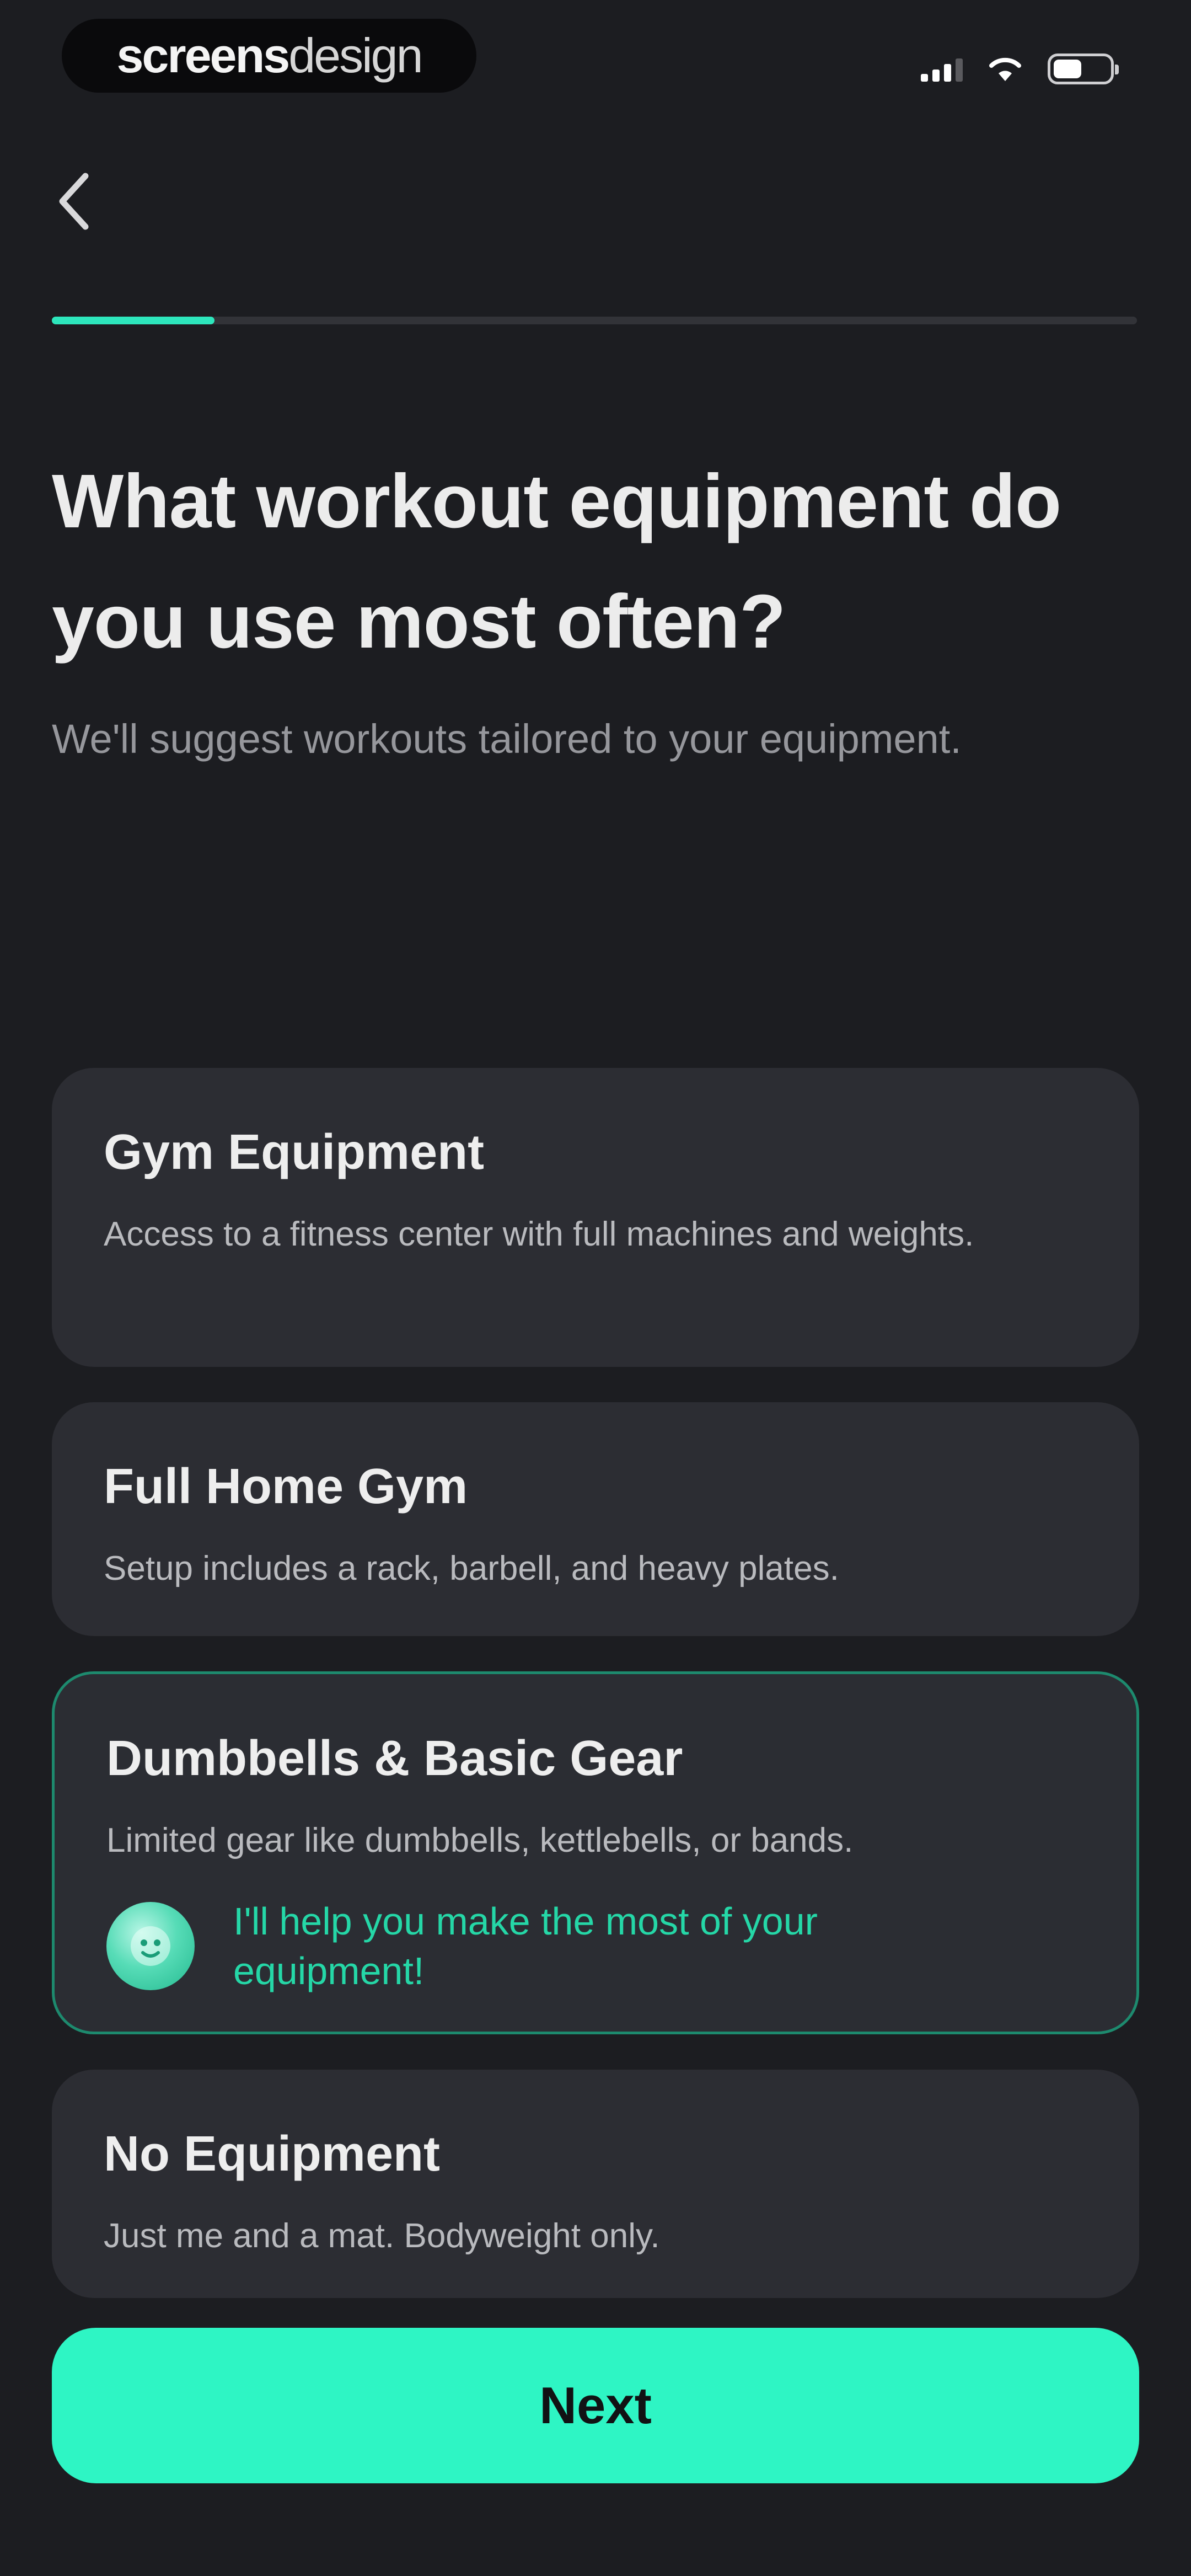  What do you see at coordinates (133, 320) in the screenshot?
I see `progress-fill` at bounding box center [133, 320].